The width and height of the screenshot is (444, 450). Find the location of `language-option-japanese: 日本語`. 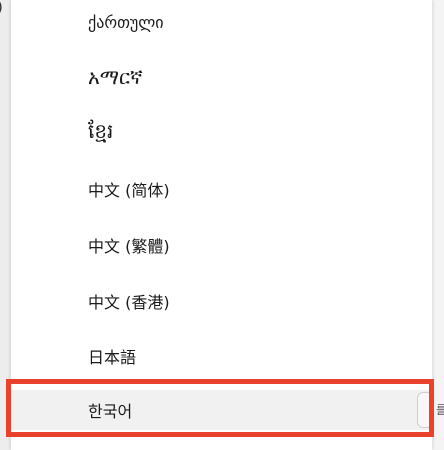

language-option-japanese: 日本語 is located at coordinates (221, 356).